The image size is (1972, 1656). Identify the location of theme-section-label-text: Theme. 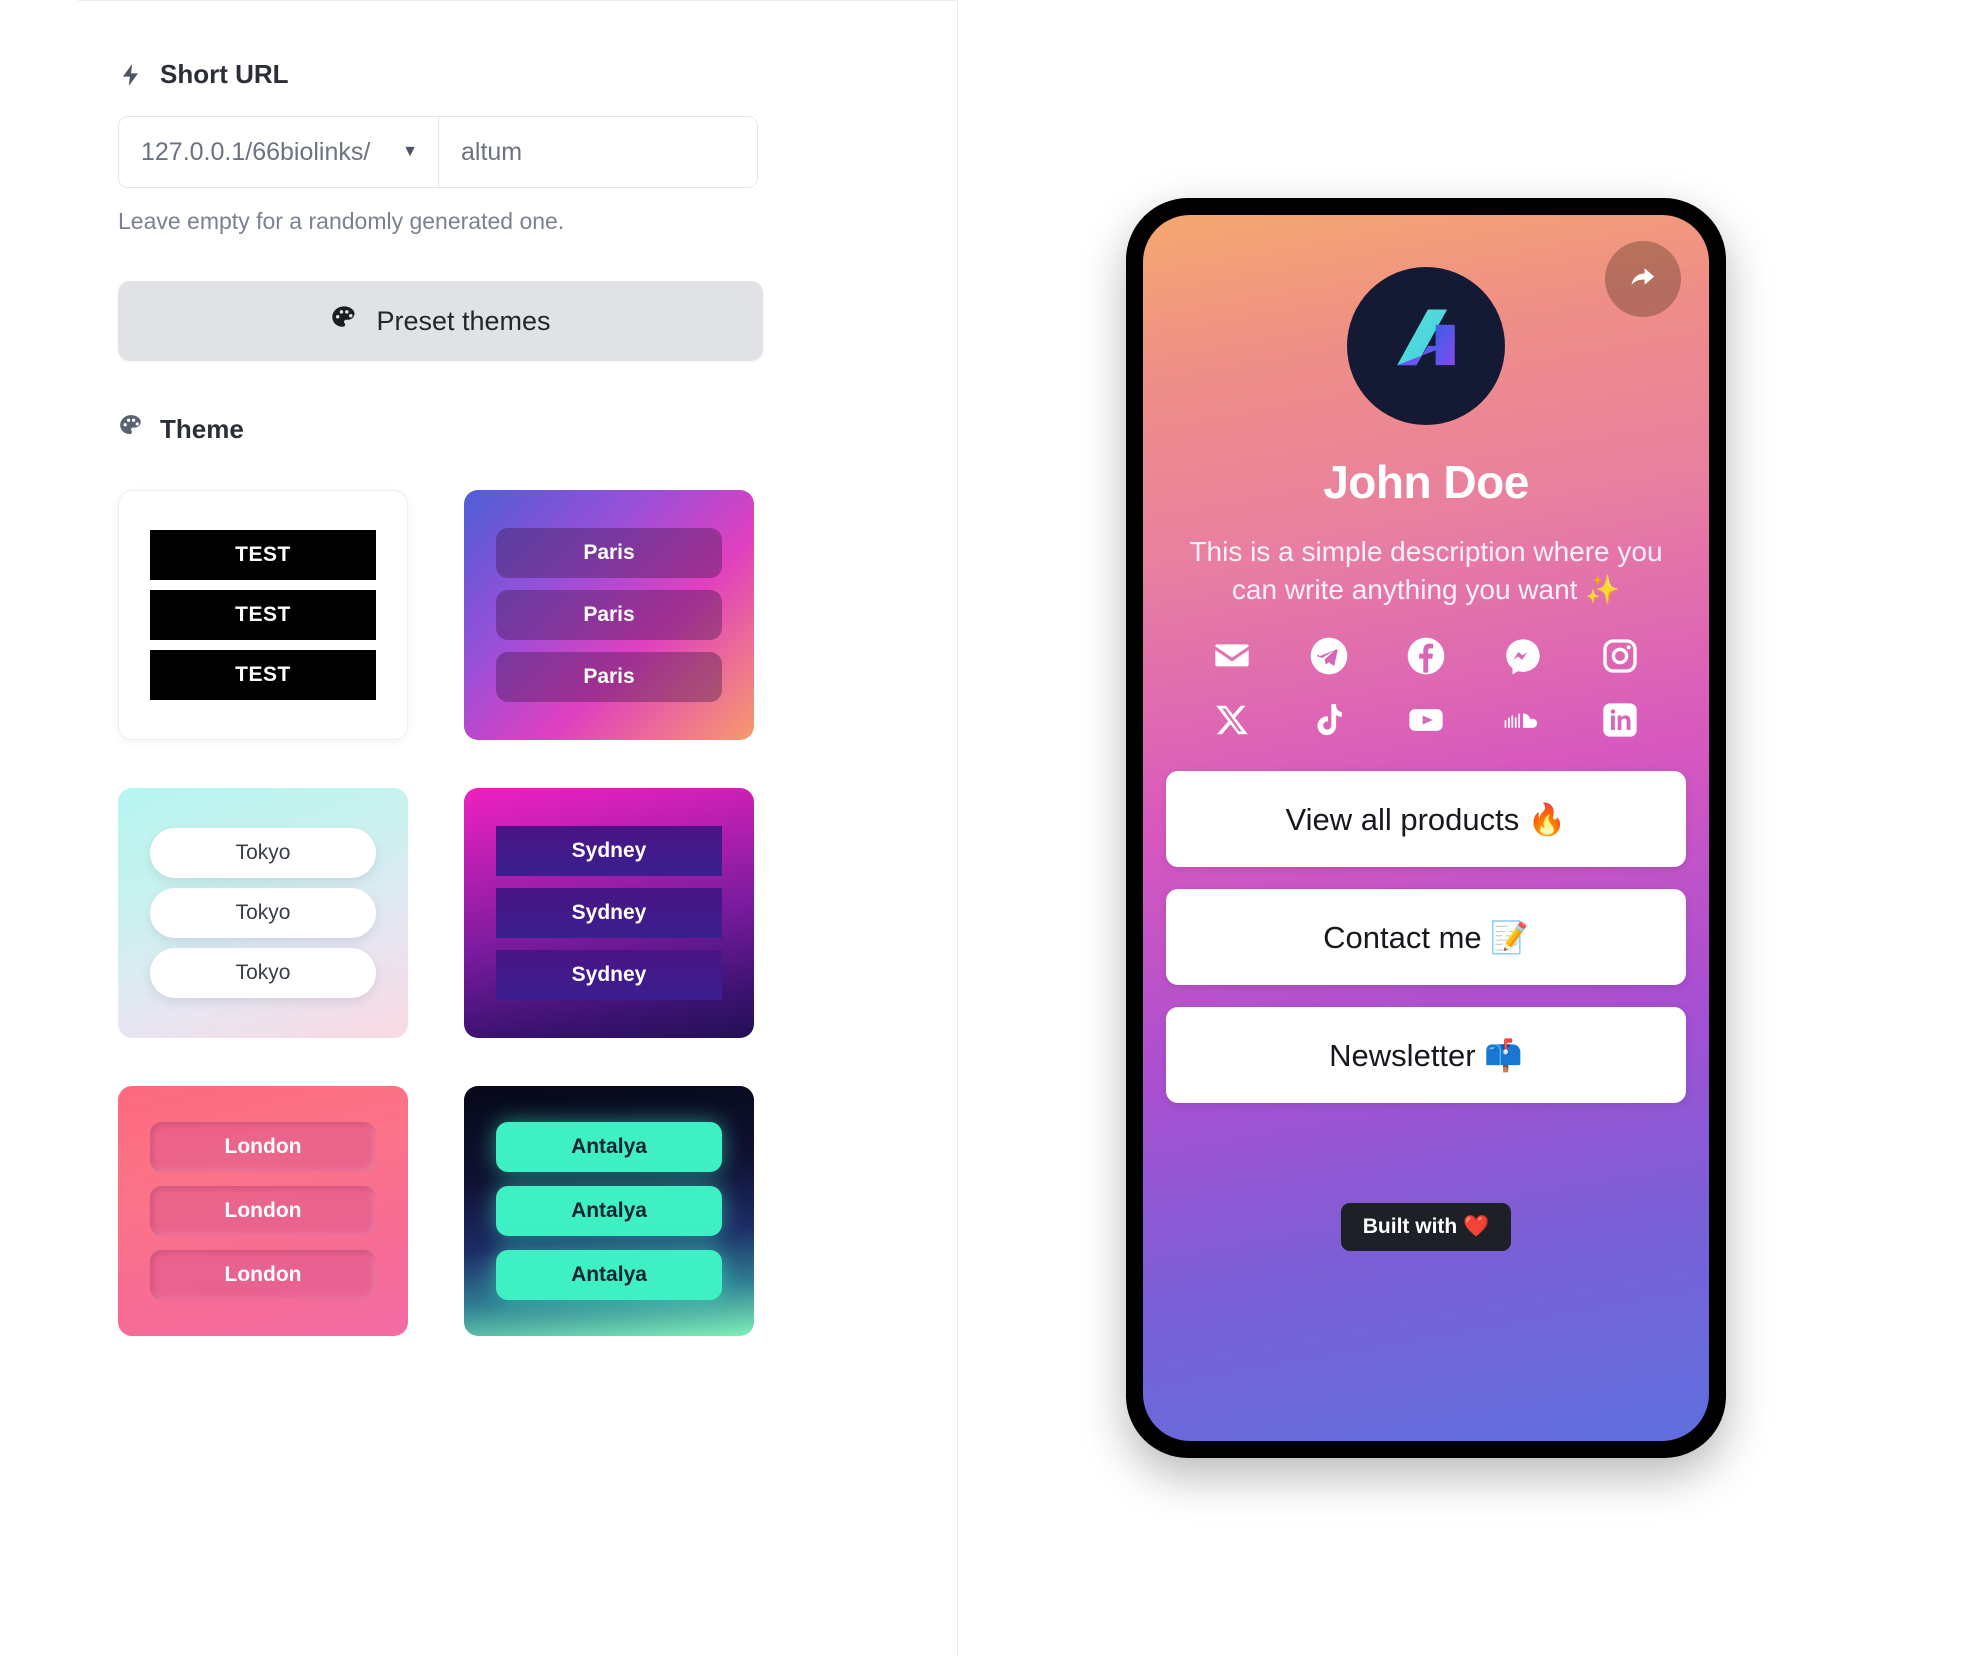
(202, 429).